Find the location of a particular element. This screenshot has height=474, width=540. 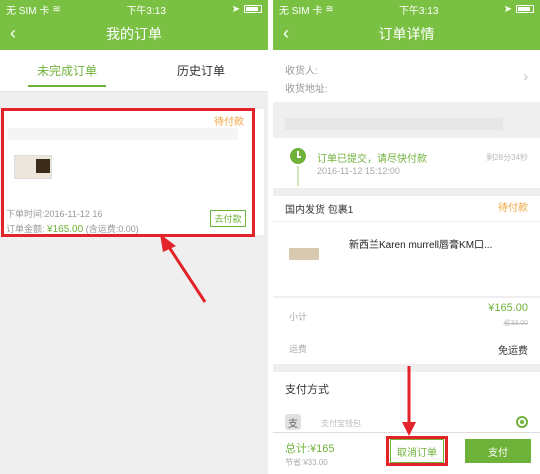

chevron-right-icon: › is located at coordinates (525, 76).